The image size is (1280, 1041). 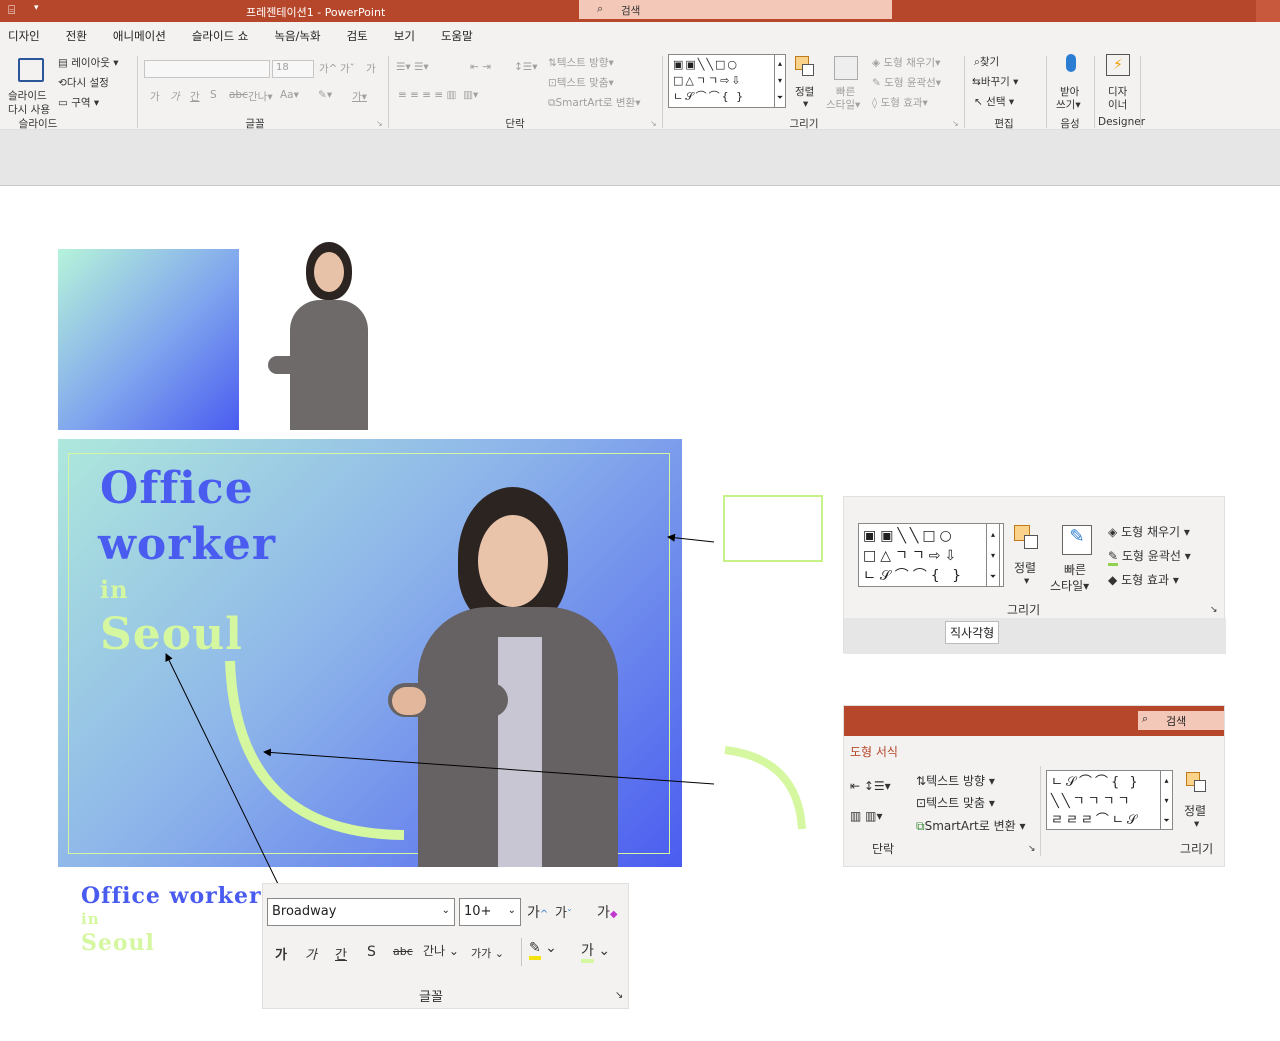 What do you see at coordinates (135, 36) in the screenshot?
I see `tab-animations: 애니메이션` at bounding box center [135, 36].